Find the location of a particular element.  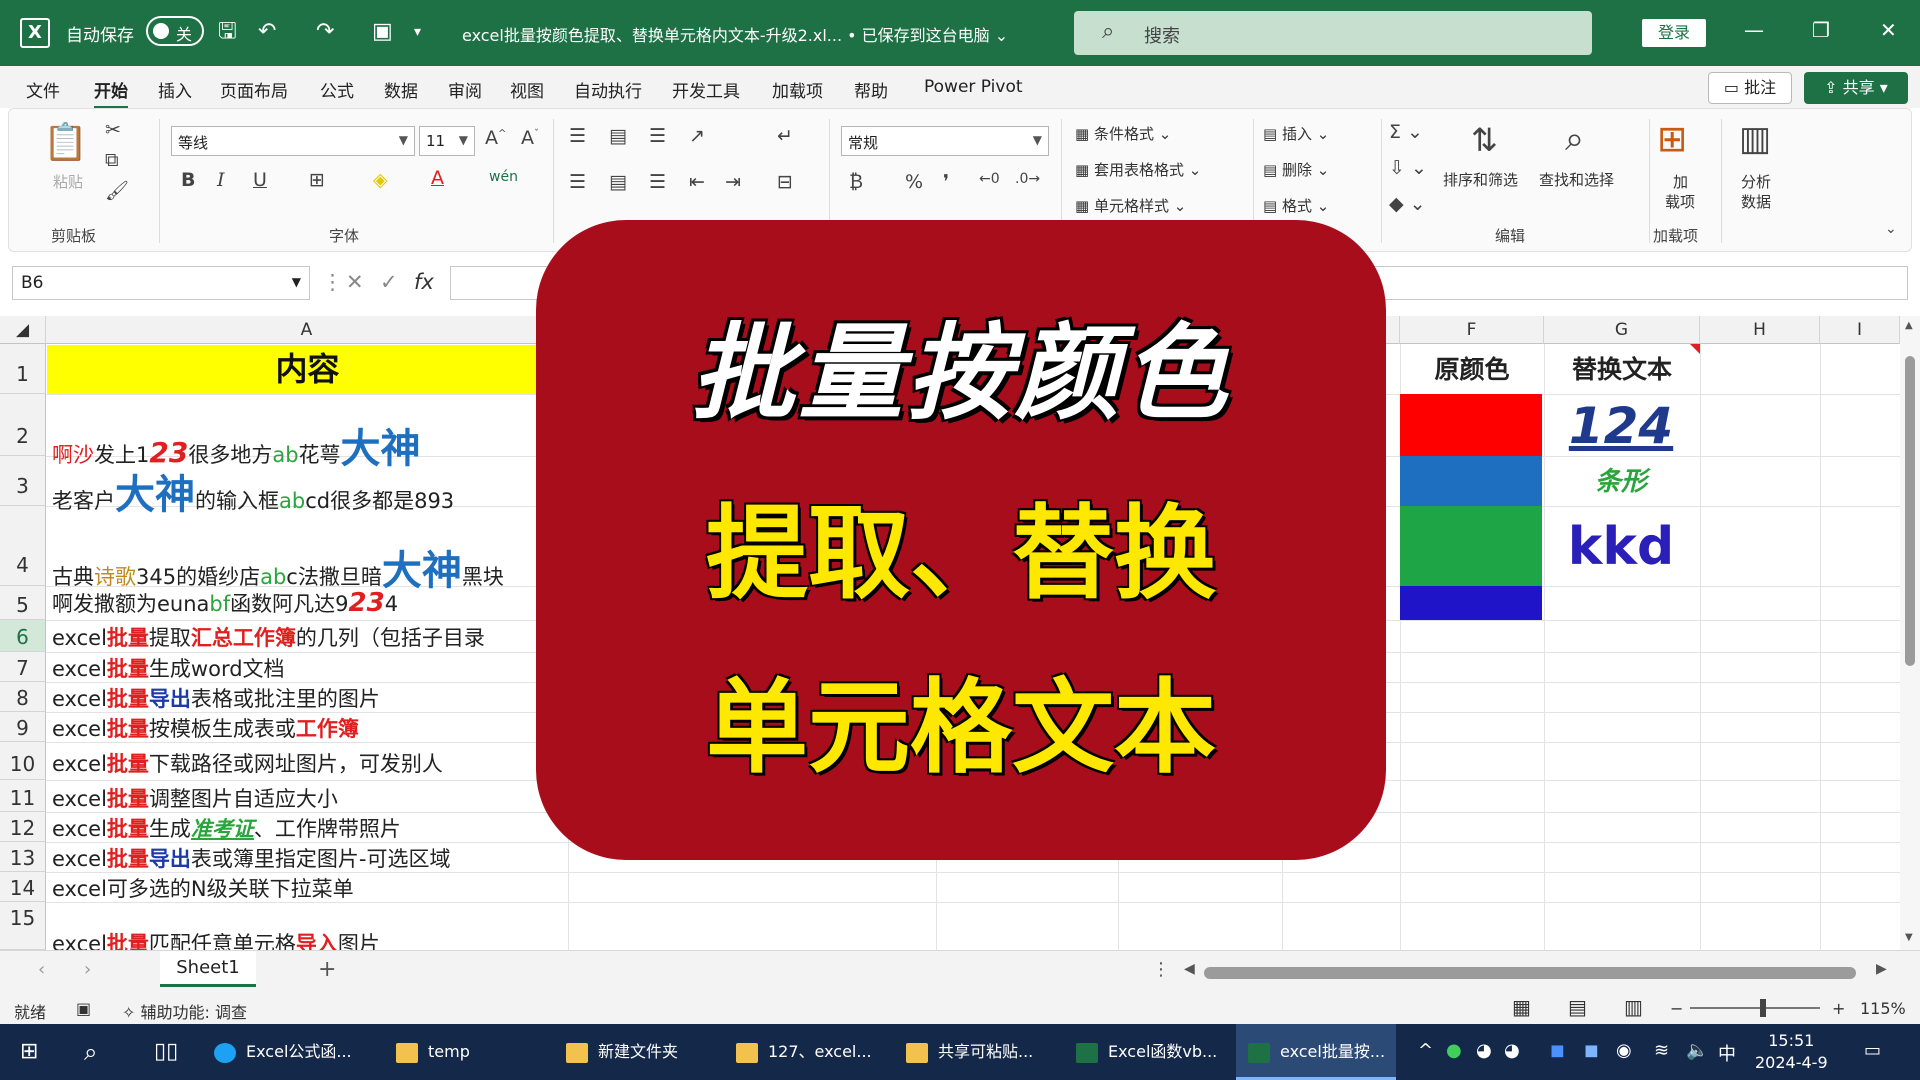

autosum-icon: Σ ⌄ is located at coordinates (1406, 132).